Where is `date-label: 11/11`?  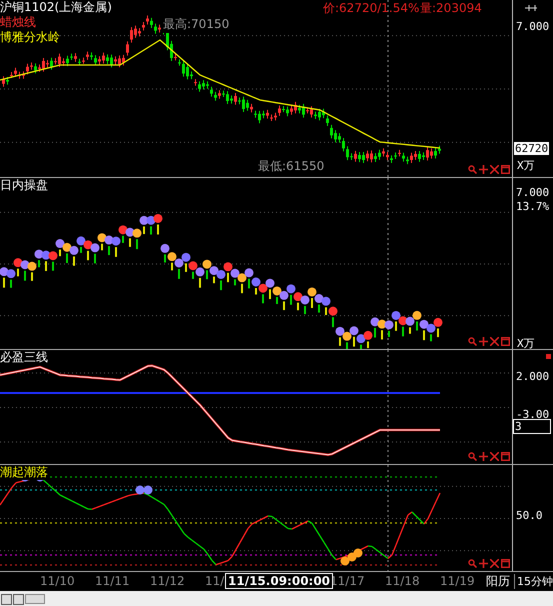
date-label: 11/11 is located at coordinates (112, 581).